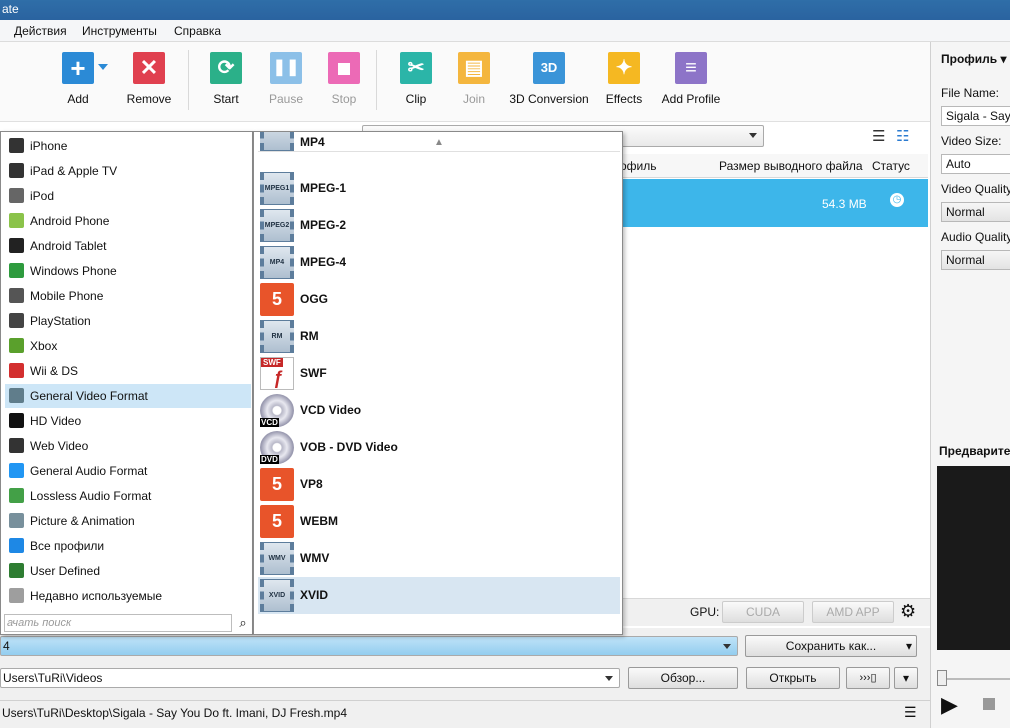  Describe the element at coordinates (54, 371) in the screenshot. I see `category-label: Wii & DS` at that location.